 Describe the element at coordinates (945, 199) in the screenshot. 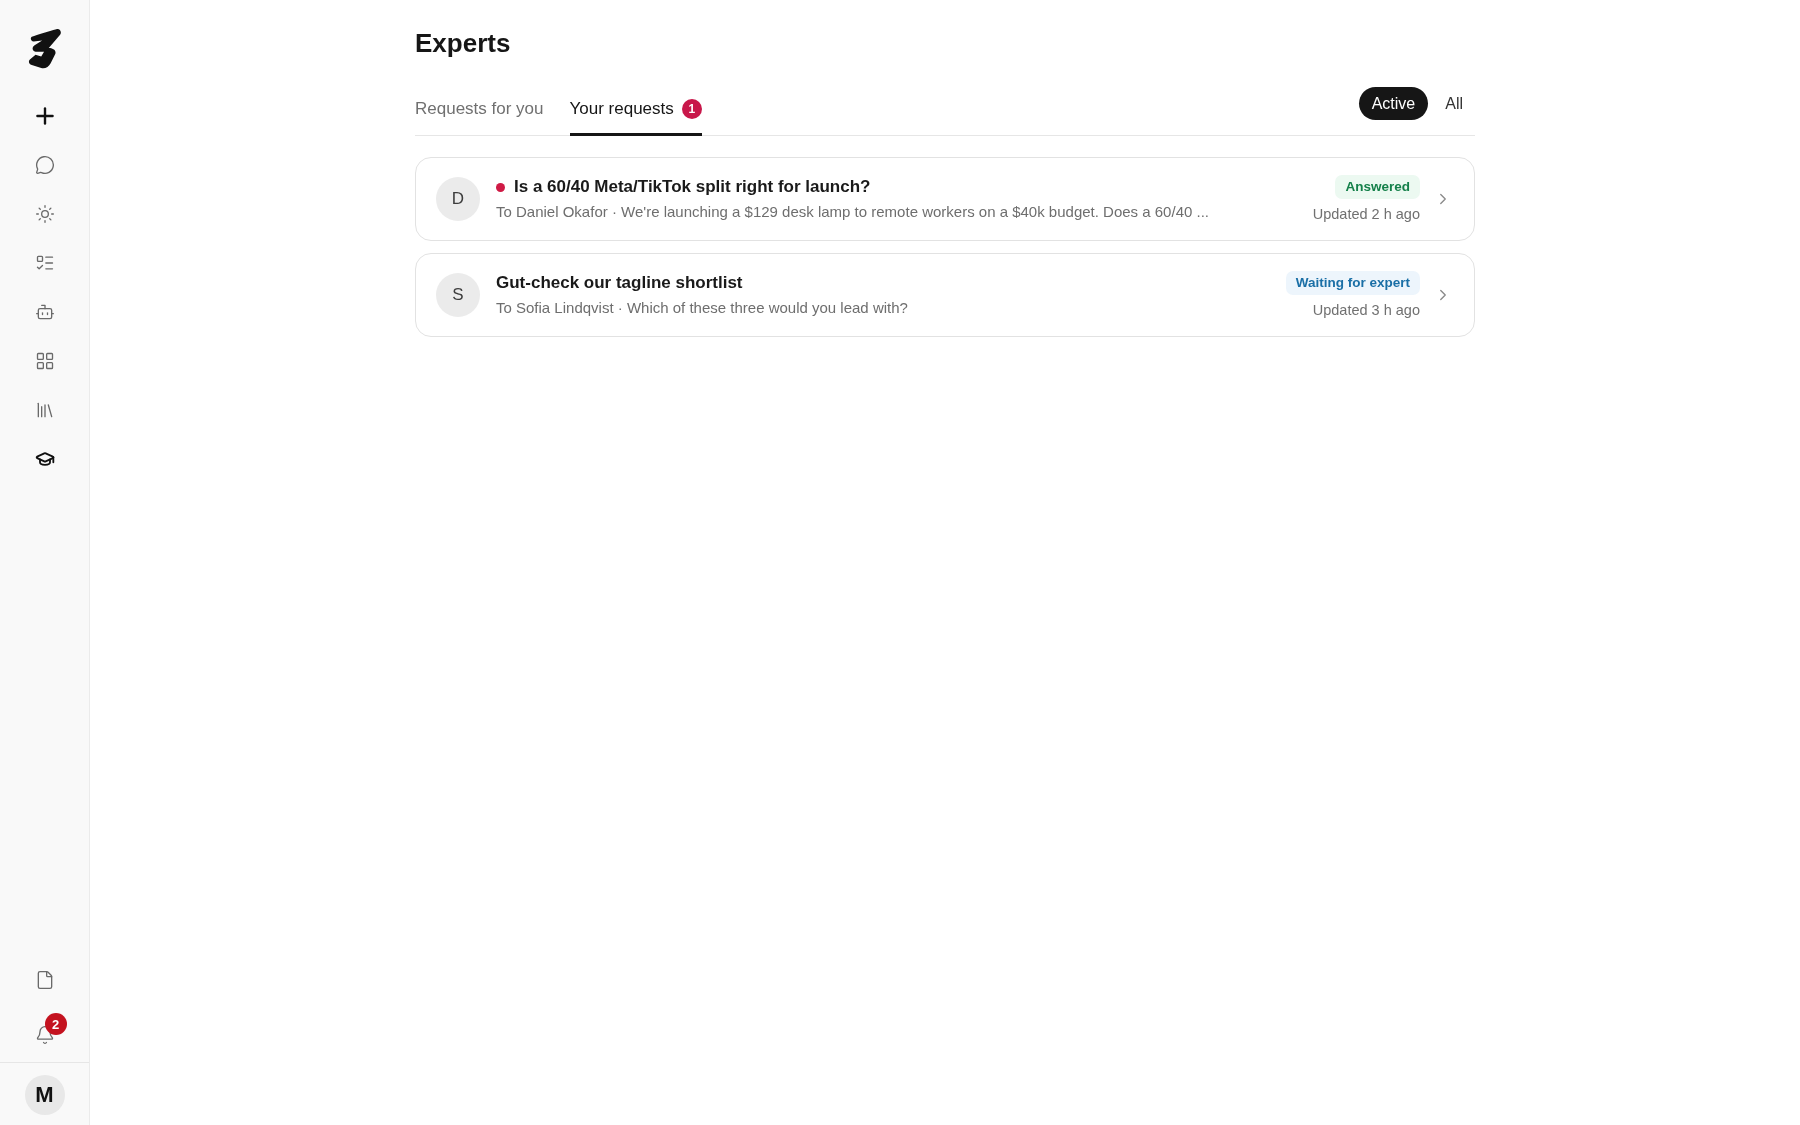

I see `request-card: D Is a 60/40 Meta/TikTok split right for launch? To Daniel Okafor · We're launching a $129 desk lamp to remote workers on a $40k budget. Does a 60/40 ... Answered Updated 2 h ago` at that location.